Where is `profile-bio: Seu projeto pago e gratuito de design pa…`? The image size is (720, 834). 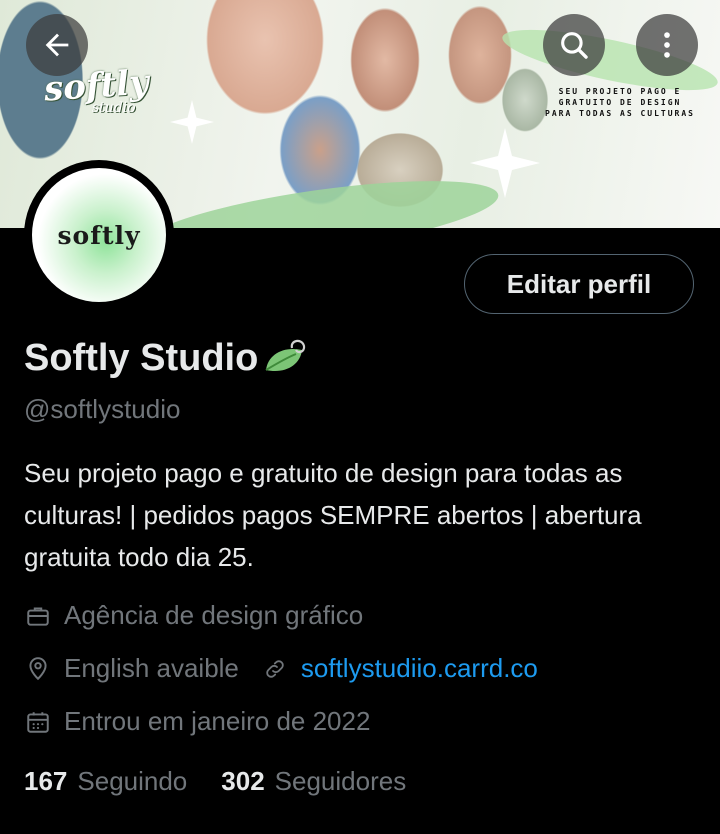 profile-bio: Seu projeto pago e gratuito de design pa… is located at coordinates (333, 515).